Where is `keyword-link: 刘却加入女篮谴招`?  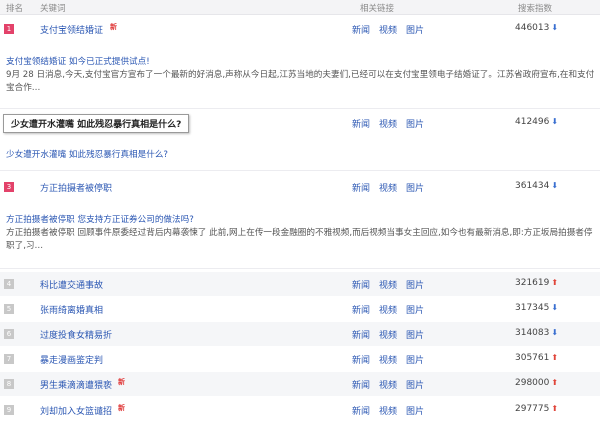 keyword-link: 刘却加入女篮谴招 is located at coordinates (76, 410).